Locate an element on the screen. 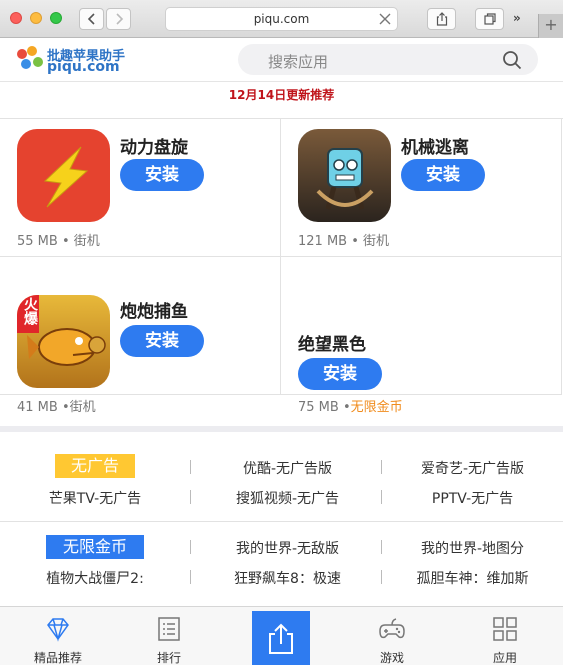 The height and width of the screenshot is (665, 563). app-meta: 55 MB • 街机 is located at coordinates (58, 241).